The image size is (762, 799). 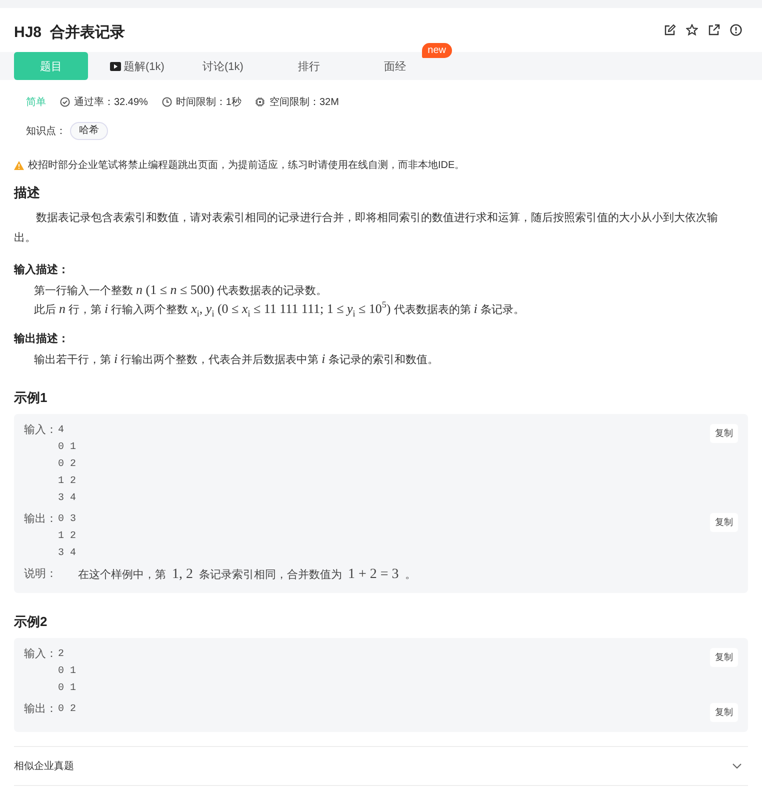 What do you see at coordinates (437, 50) in the screenshot?
I see `new-badge: new` at bounding box center [437, 50].